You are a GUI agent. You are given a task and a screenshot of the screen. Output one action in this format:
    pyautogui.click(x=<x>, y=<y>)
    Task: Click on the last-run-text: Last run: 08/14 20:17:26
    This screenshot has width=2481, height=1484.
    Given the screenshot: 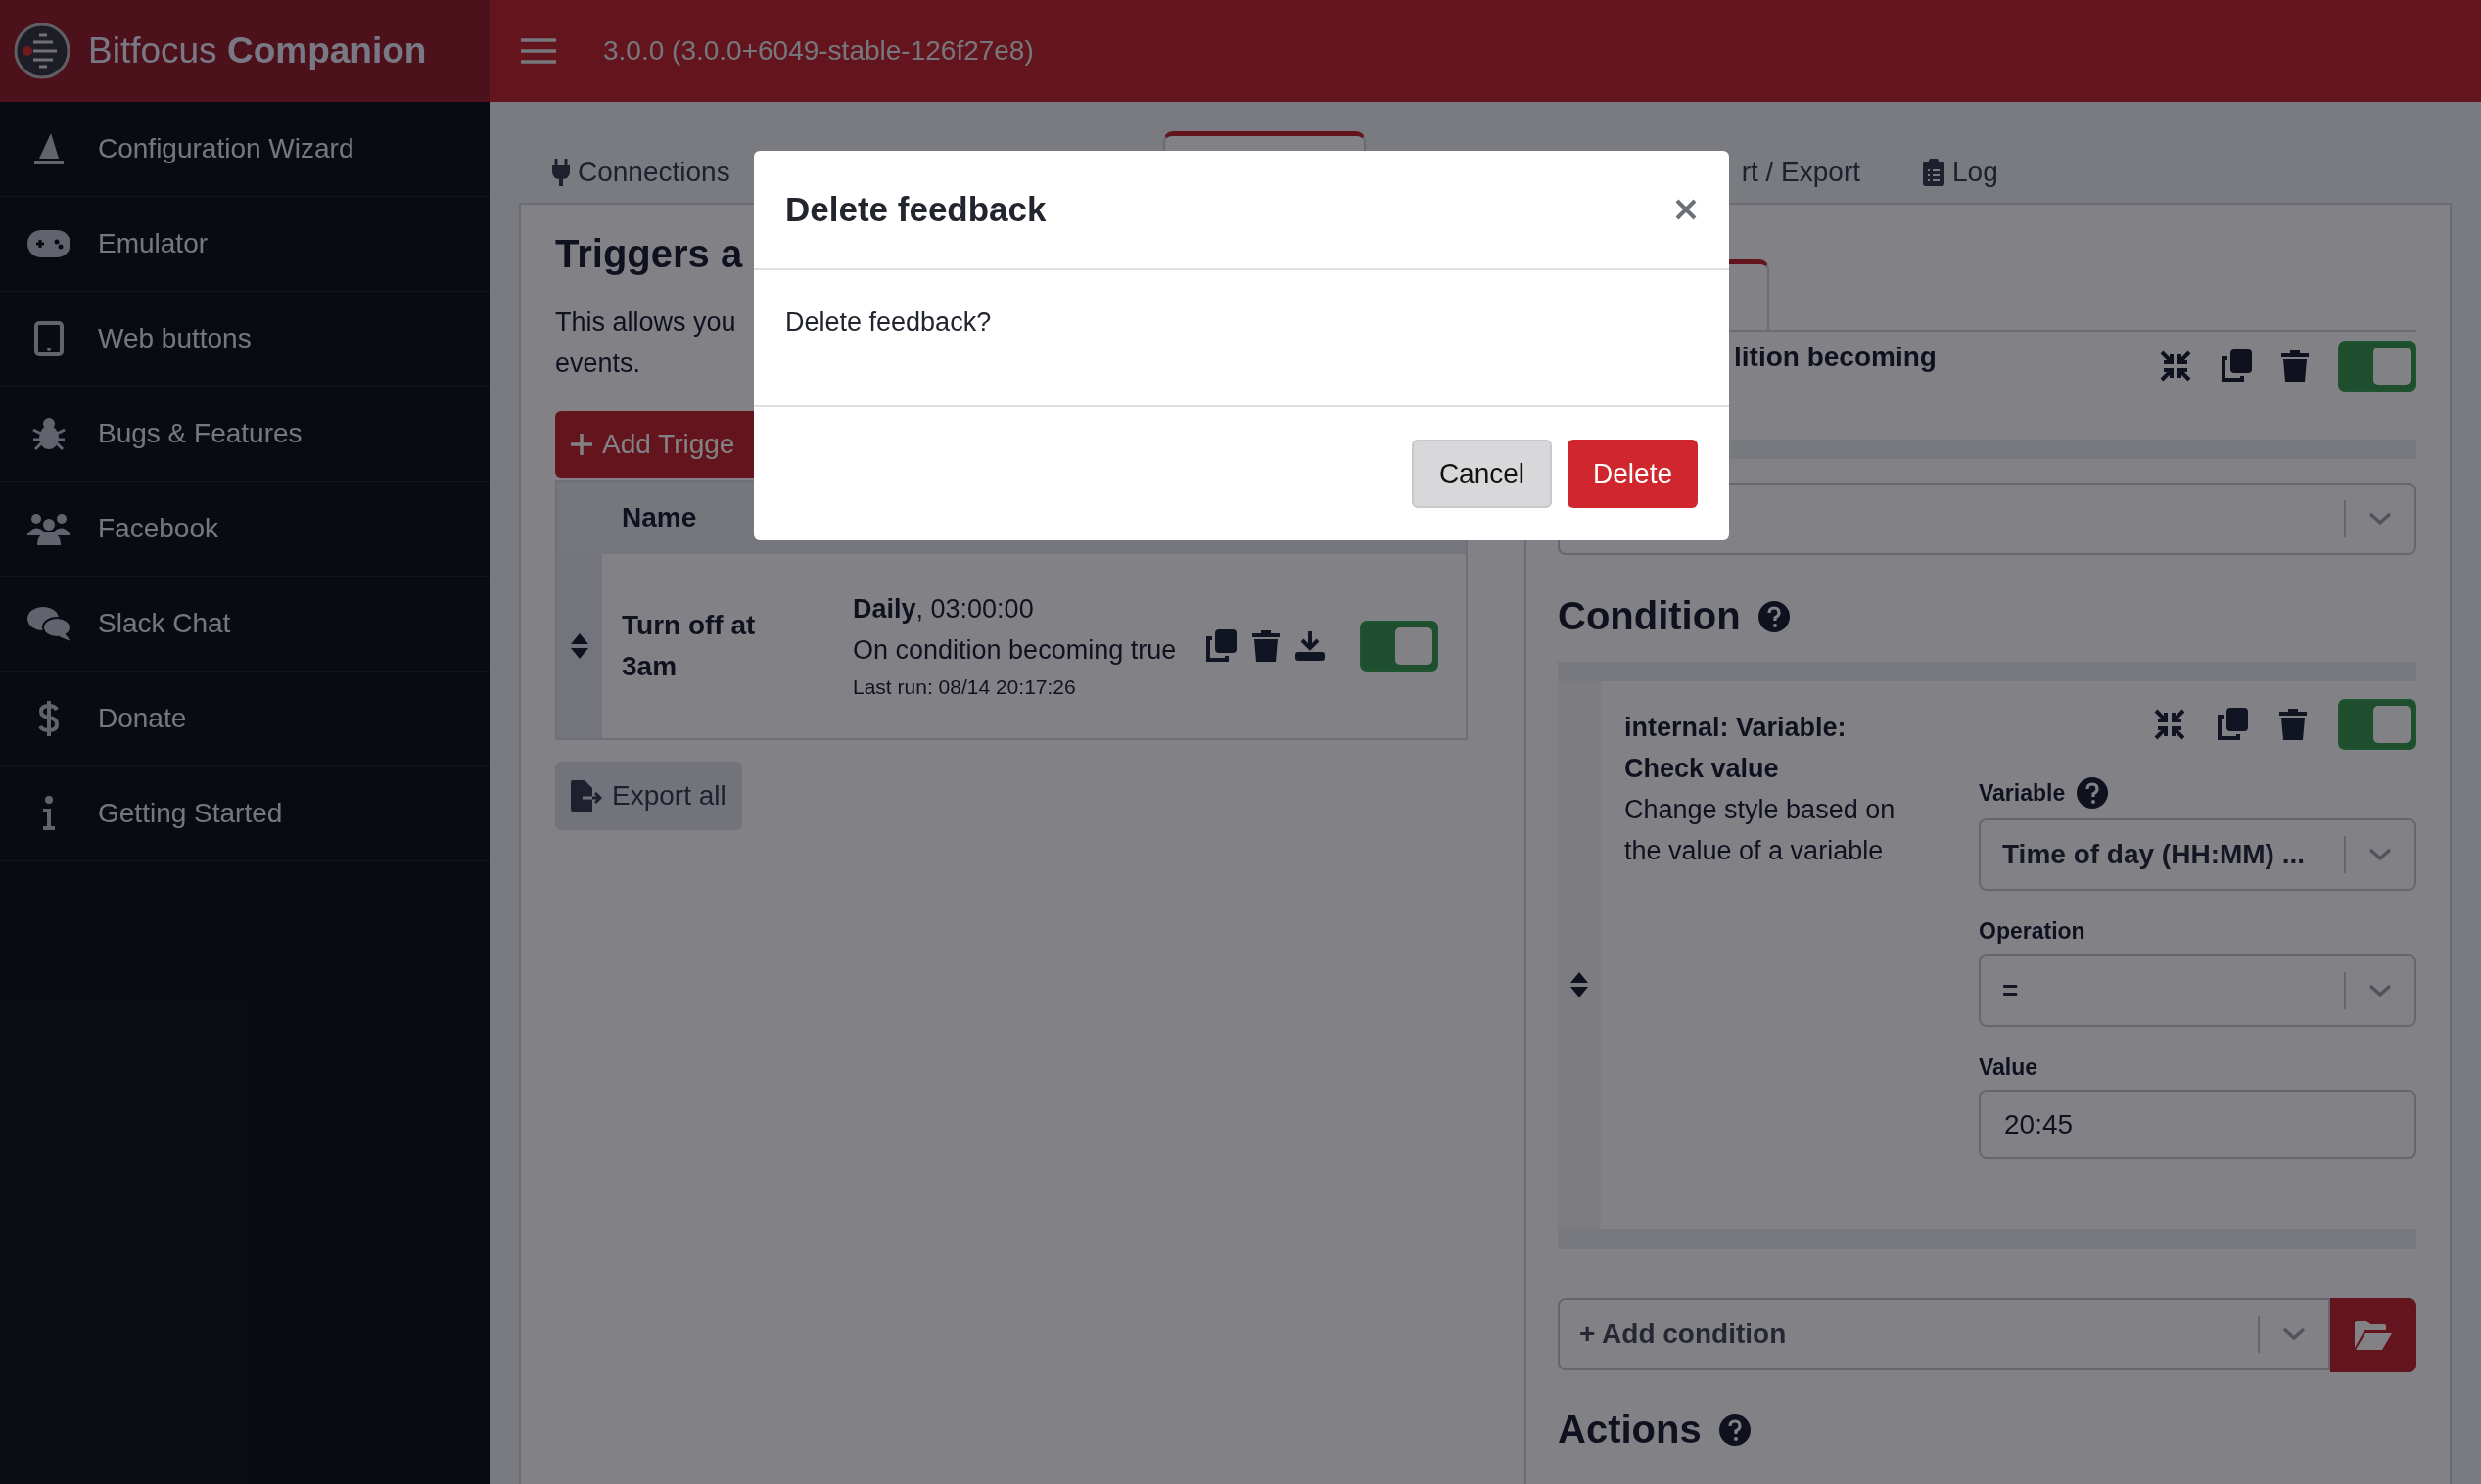 What is the action you would take?
    pyautogui.click(x=965, y=687)
    